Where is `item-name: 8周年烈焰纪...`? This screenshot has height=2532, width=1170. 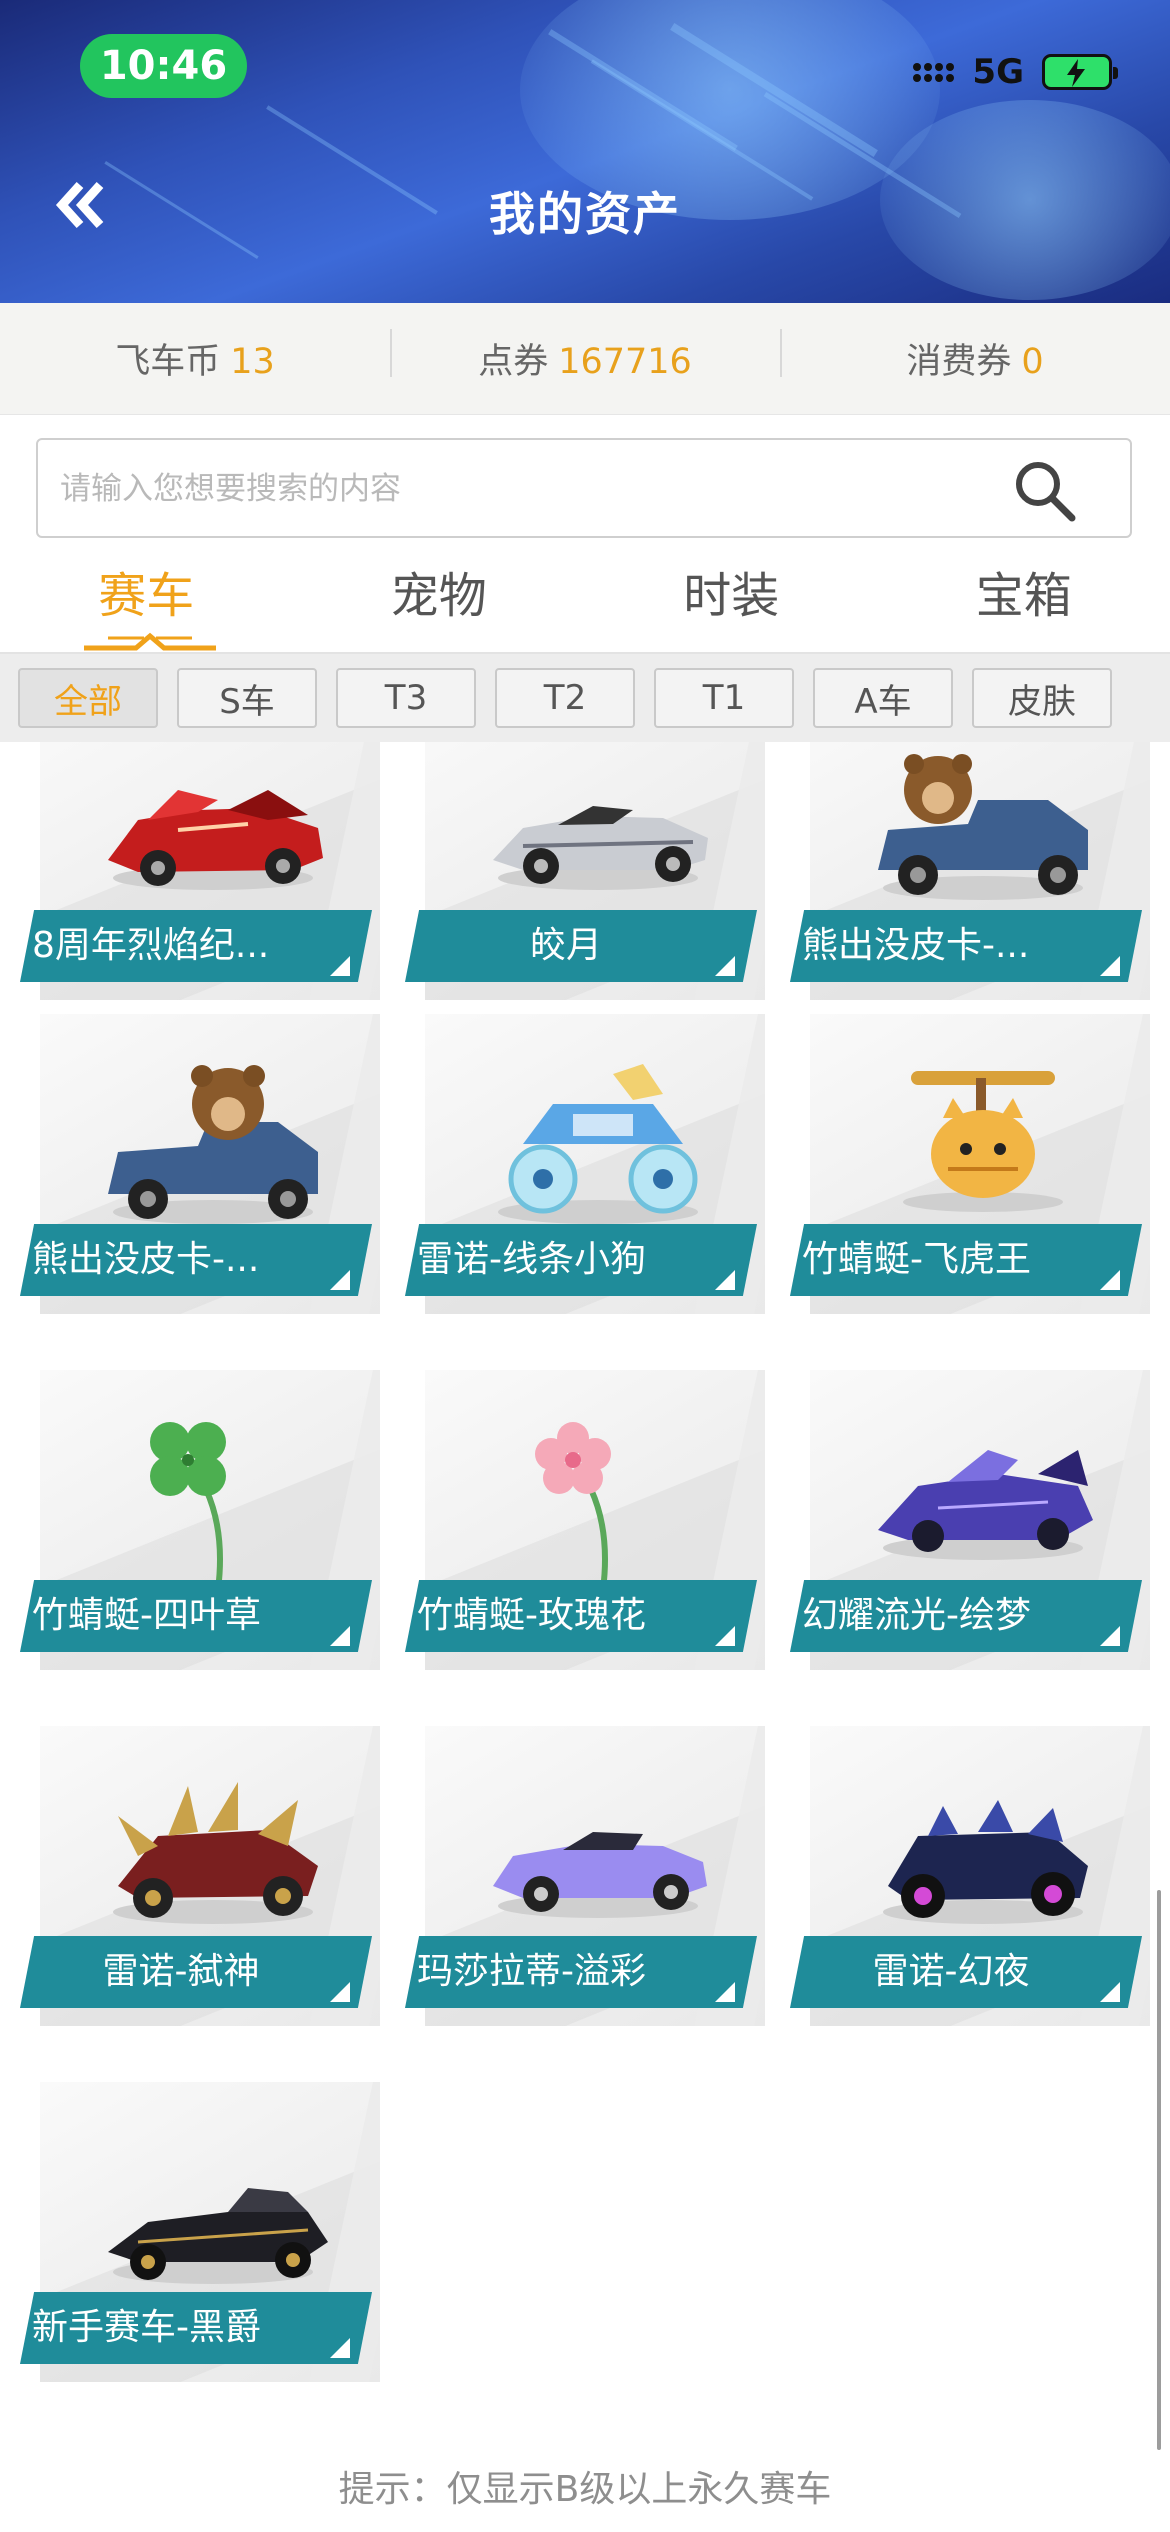 item-name: 8周年烈焰纪... is located at coordinates (196, 946).